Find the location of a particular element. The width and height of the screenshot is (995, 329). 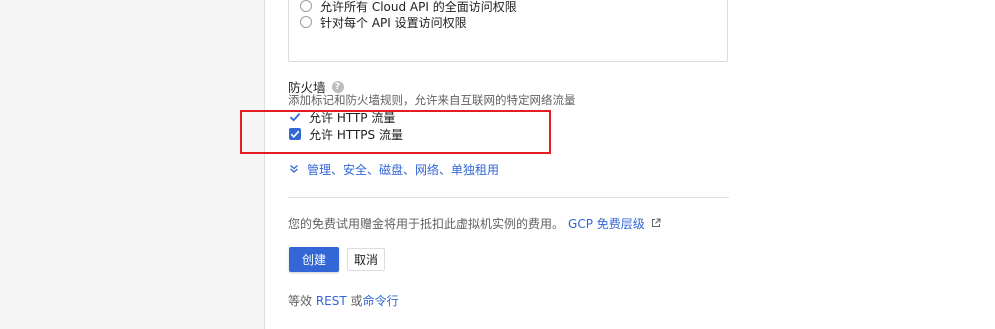

equivalent-prefix: 等效 is located at coordinates (300, 301).